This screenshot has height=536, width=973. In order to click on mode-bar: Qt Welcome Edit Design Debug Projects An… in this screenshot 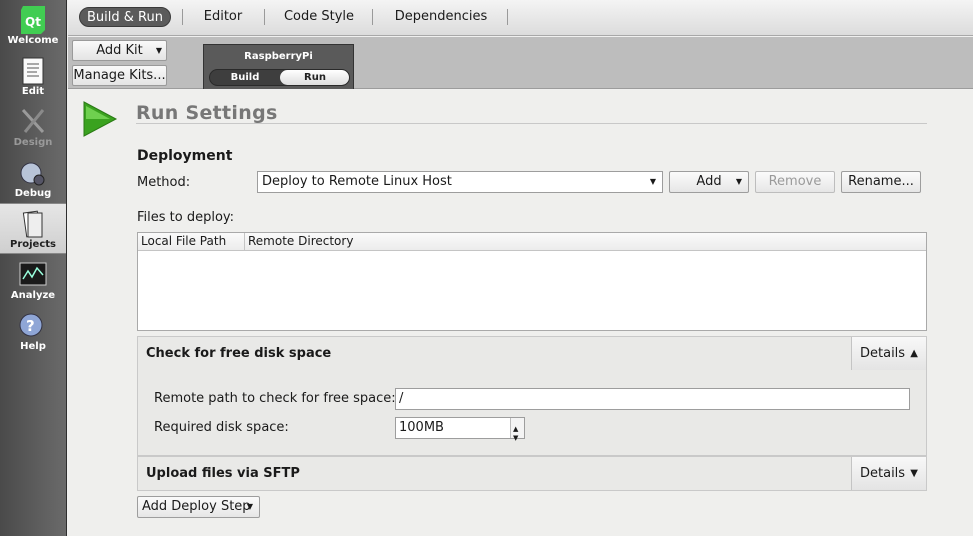, I will do `click(33, 268)`.